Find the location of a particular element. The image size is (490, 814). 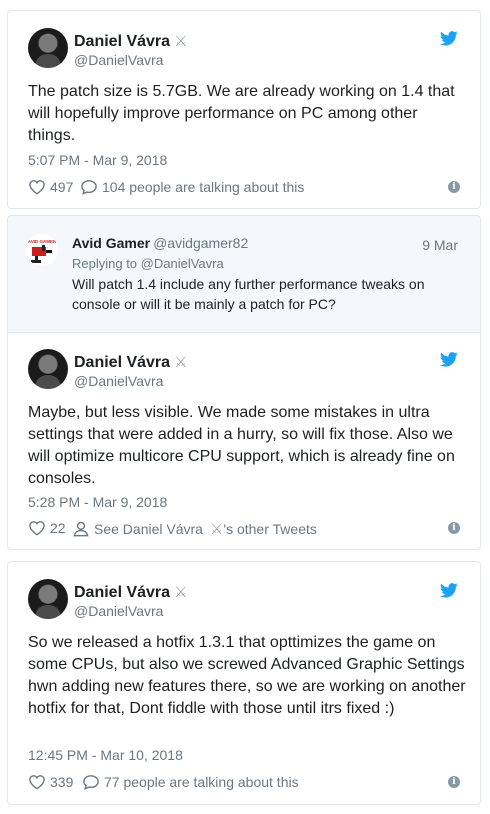

like-button: 339 is located at coordinates (50, 782).